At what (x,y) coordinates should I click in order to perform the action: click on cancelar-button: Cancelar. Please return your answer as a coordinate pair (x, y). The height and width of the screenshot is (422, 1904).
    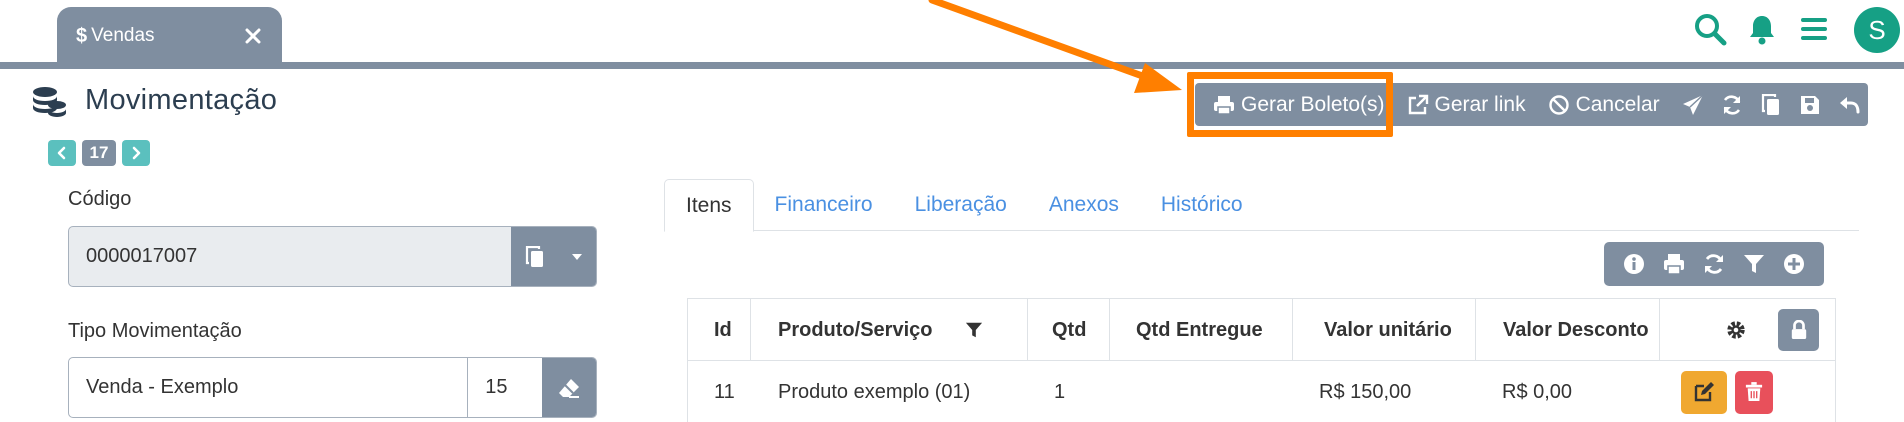
    Looking at the image, I should click on (1604, 104).